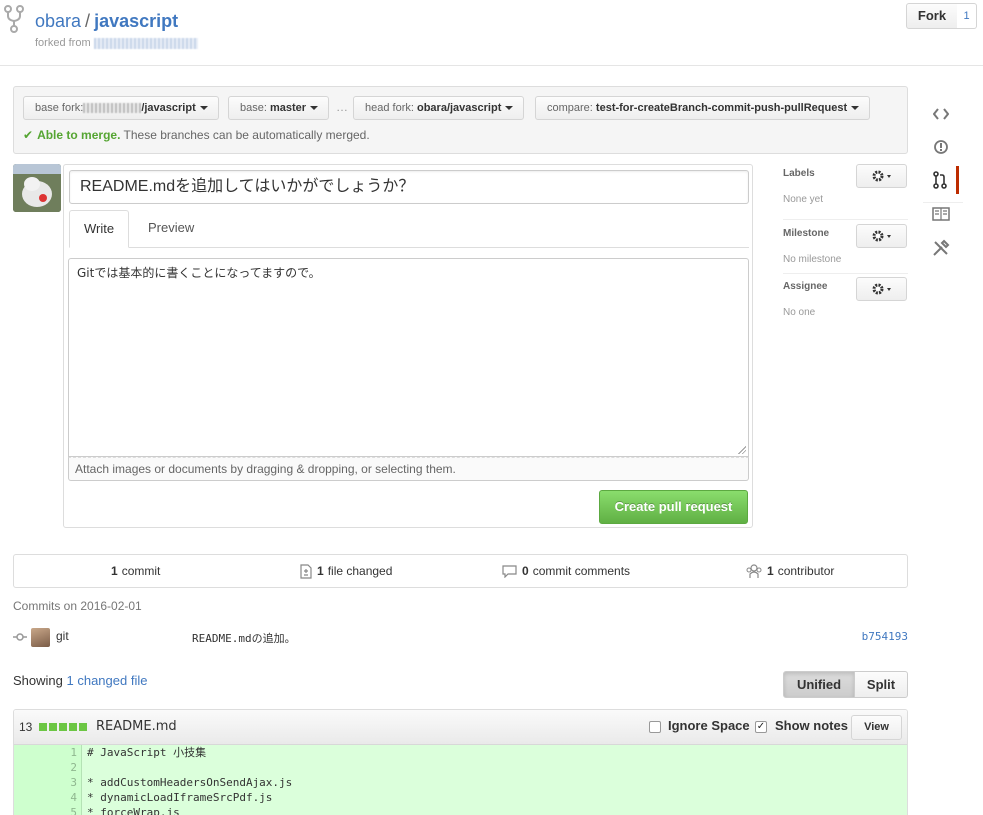 The height and width of the screenshot is (815, 983). Describe the element at coordinates (806, 233) in the screenshot. I see `milestone-title: Milestone` at that location.